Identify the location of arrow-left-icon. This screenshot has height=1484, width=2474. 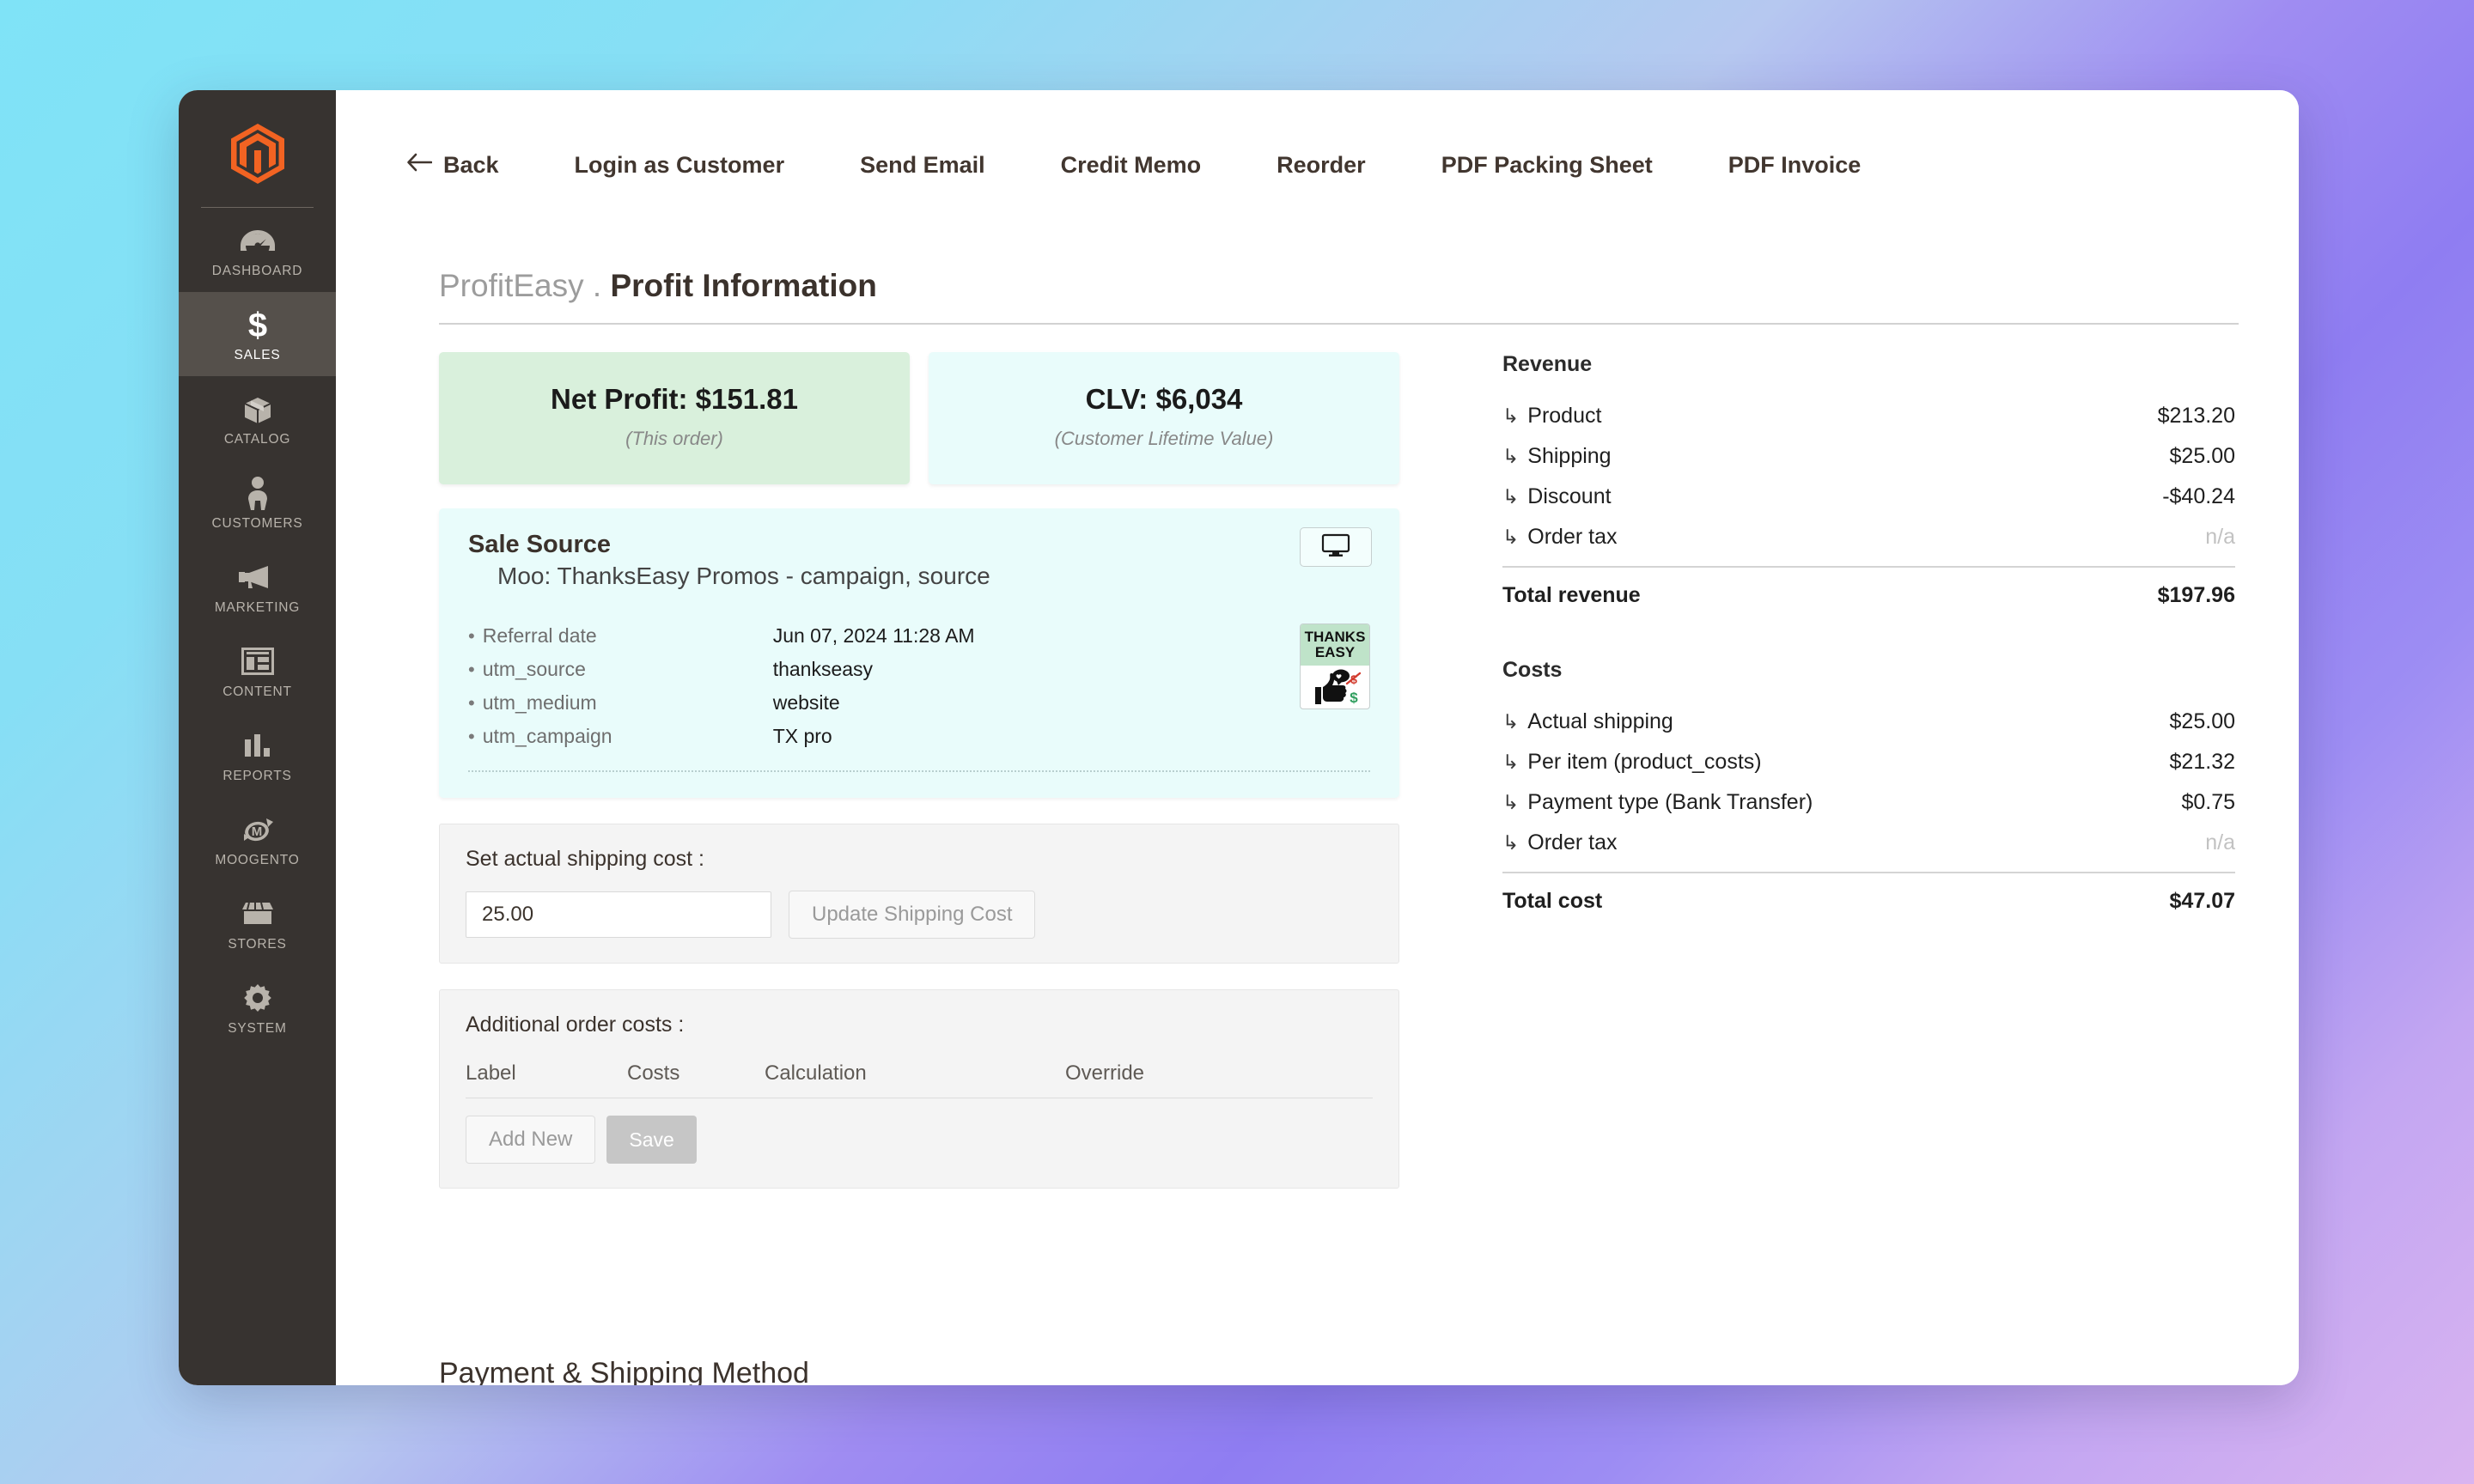
(419, 166).